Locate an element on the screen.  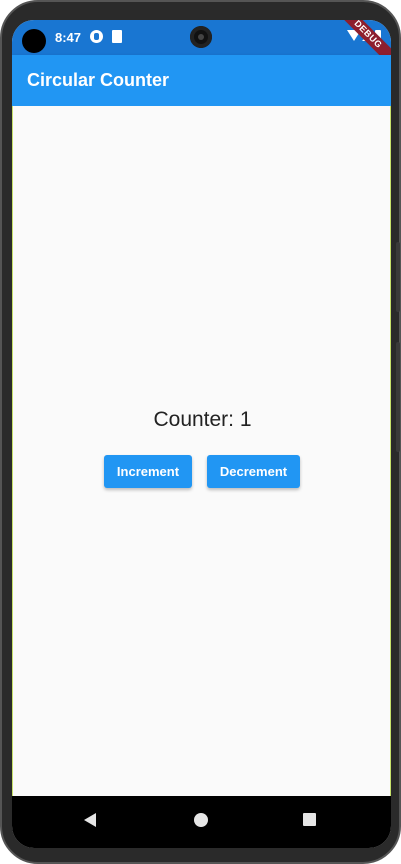
app-bar: Circular Counter is located at coordinates (201, 80).